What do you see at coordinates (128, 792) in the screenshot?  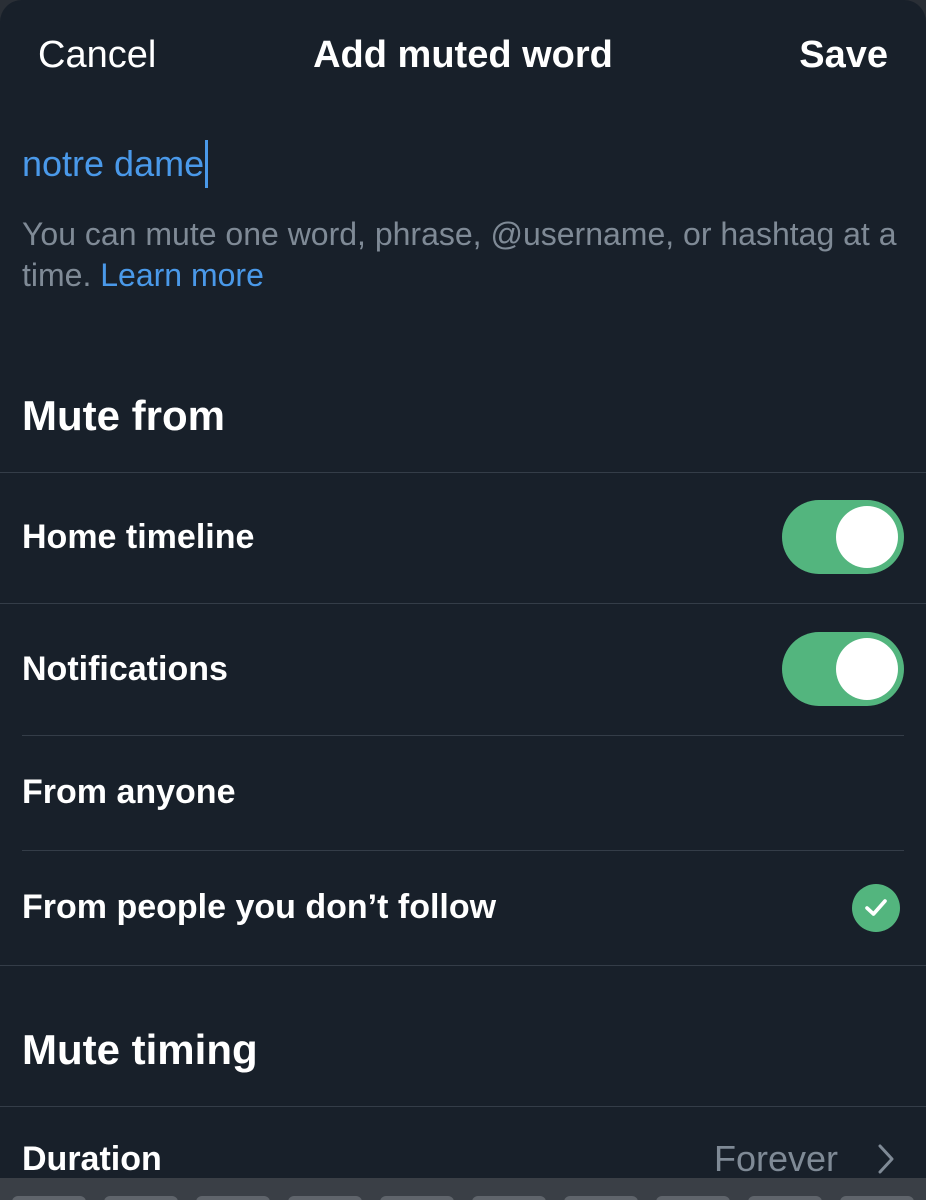 I see `from-anyone-option: From anyone` at bounding box center [128, 792].